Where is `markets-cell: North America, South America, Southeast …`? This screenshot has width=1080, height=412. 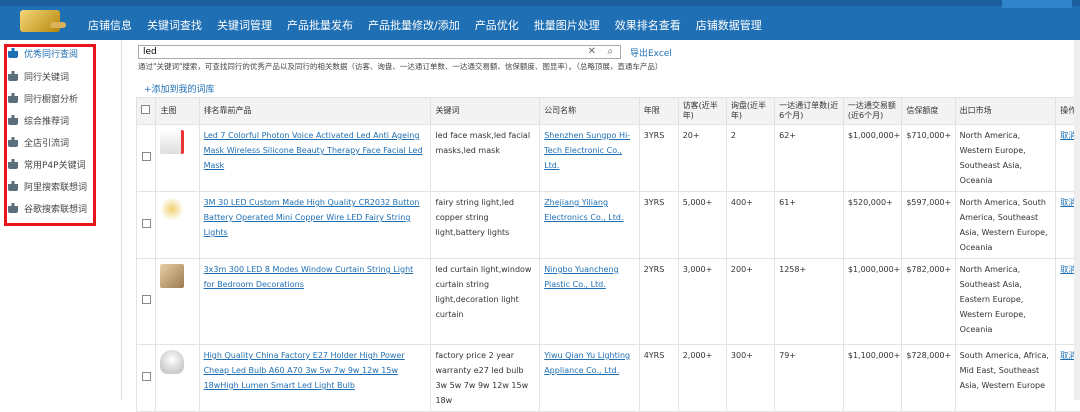
markets-cell: North America, South America, Southeast … is located at coordinates (1005, 225).